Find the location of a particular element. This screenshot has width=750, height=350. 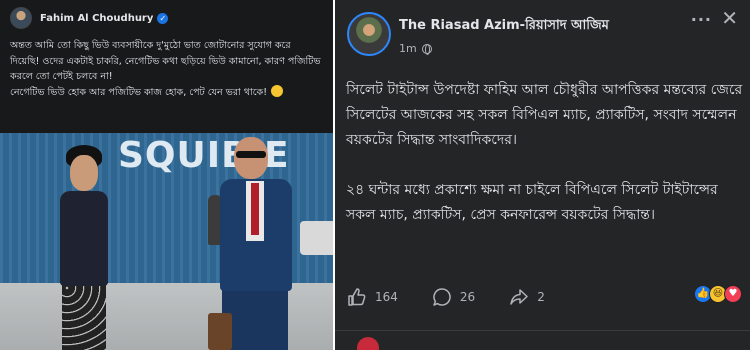

reaction-summary: 👍 😆 ♥ is located at coordinates (718, 294).